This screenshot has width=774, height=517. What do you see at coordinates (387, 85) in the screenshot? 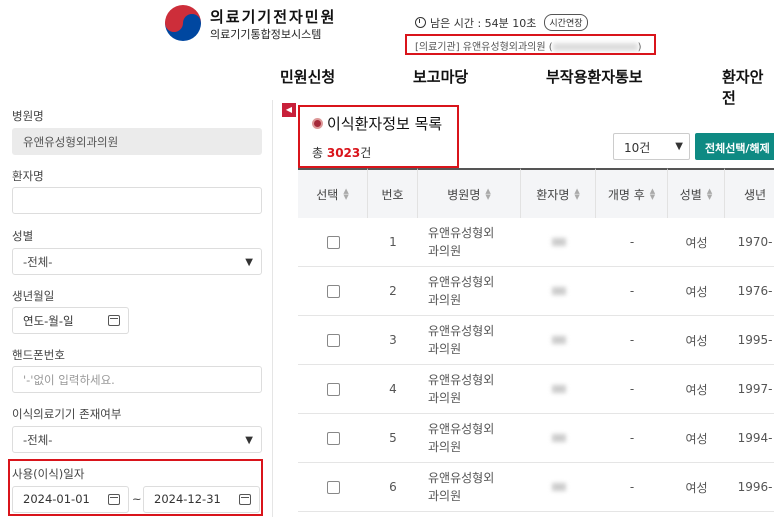
I see `main-navigation: 민원신청 보고마당 부작용환자통보 환자안전` at bounding box center [387, 85].